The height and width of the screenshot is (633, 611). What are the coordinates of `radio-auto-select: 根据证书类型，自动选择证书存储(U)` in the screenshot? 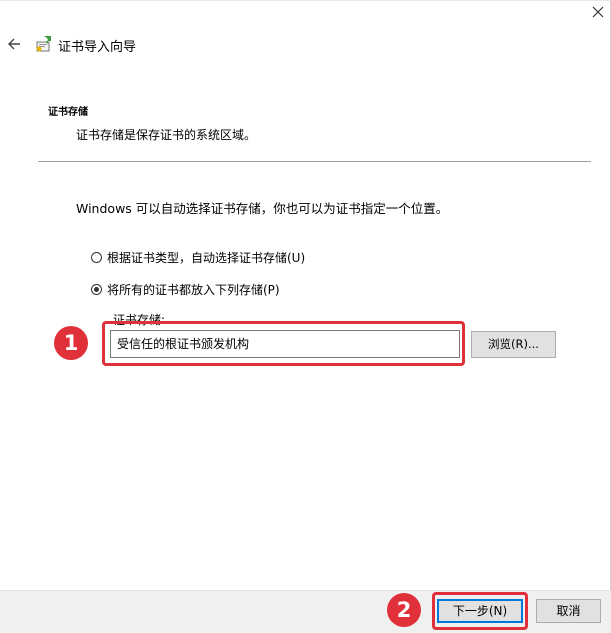 It's located at (198, 257).